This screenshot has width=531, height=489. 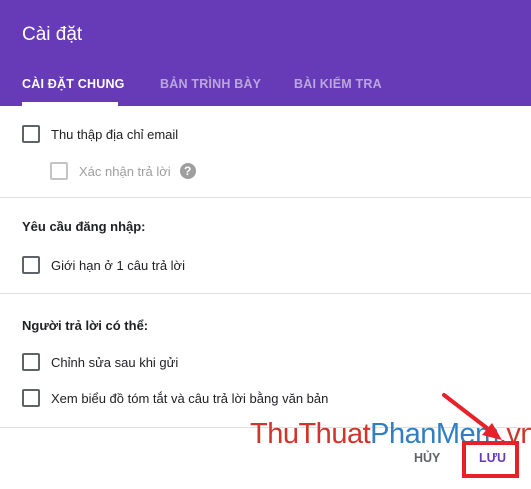 I want to click on cancel-button: HỦY, so click(x=427, y=458).